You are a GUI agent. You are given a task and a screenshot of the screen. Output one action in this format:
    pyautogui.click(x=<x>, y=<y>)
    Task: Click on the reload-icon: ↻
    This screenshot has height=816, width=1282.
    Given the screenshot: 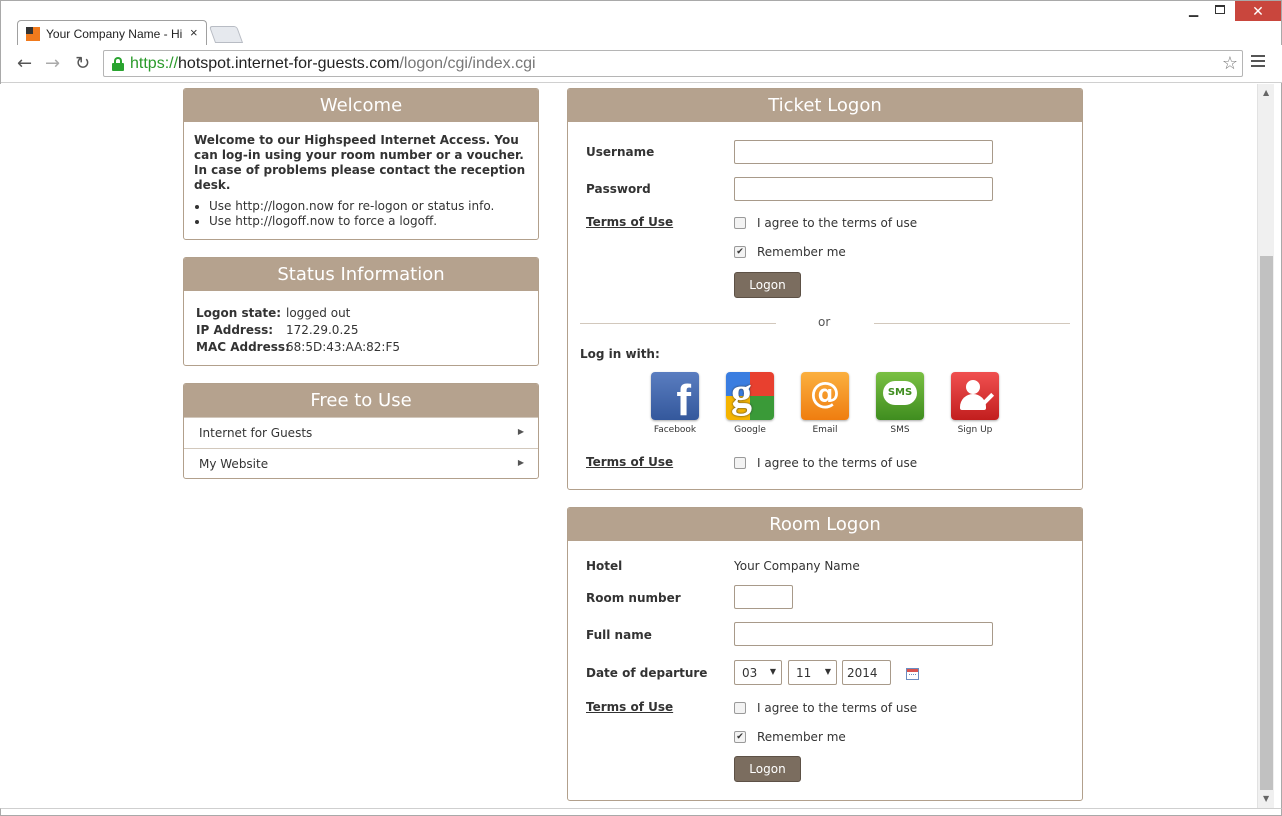 What is the action you would take?
    pyautogui.click(x=82, y=63)
    